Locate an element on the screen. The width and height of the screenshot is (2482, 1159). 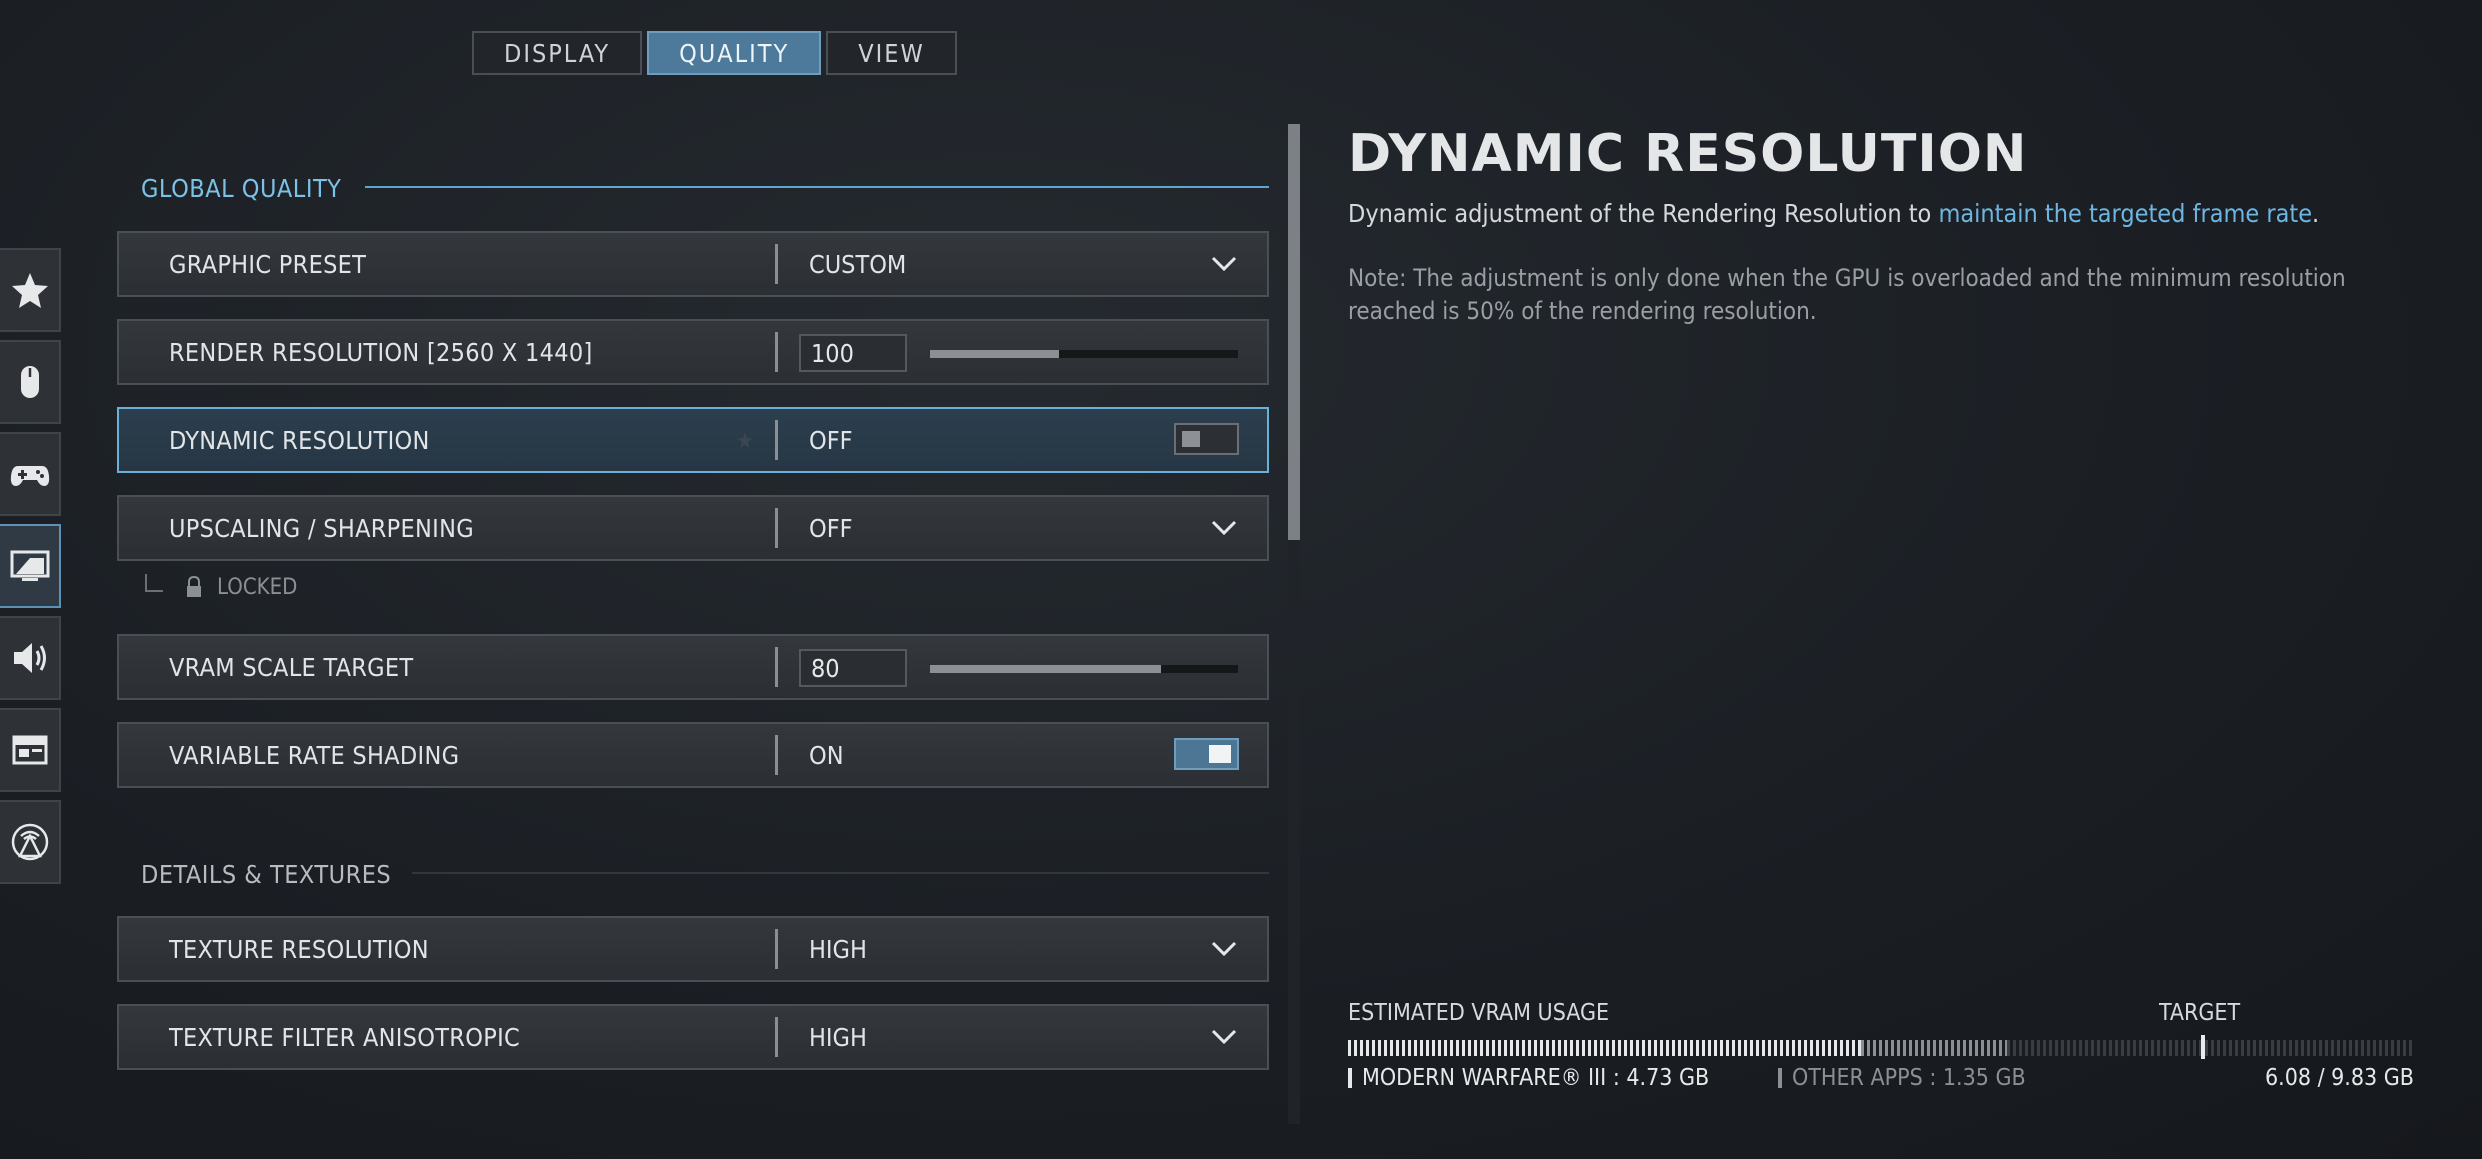
variable-rate-shading-row: VARIABLE RATE SHADING ON is located at coordinates (693, 755).